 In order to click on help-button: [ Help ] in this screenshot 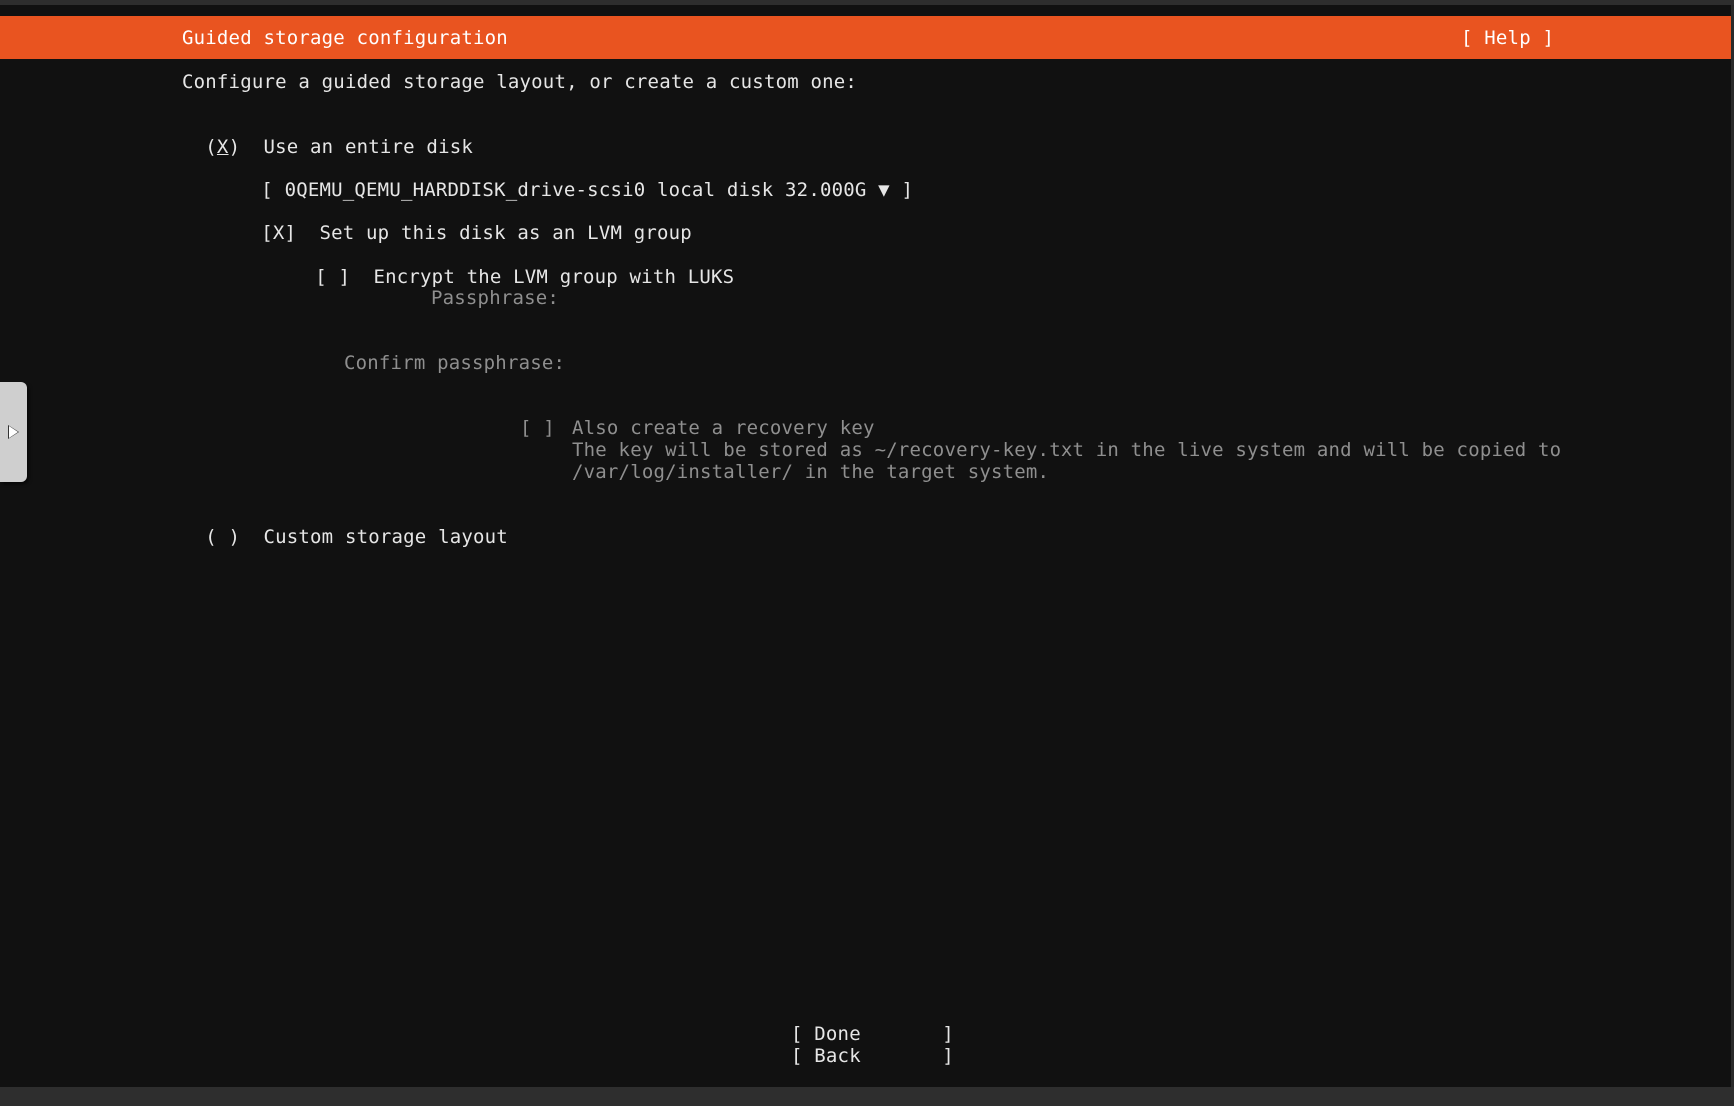, I will do `click(1507, 38)`.